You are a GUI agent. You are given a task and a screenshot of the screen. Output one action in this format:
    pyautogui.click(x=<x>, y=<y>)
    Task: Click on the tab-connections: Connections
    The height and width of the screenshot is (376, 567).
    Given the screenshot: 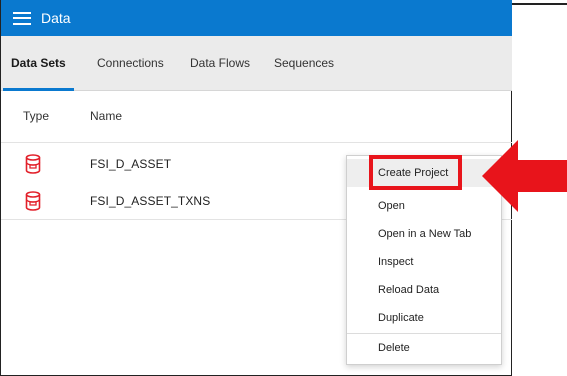 What is the action you would take?
    pyautogui.click(x=130, y=63)
    